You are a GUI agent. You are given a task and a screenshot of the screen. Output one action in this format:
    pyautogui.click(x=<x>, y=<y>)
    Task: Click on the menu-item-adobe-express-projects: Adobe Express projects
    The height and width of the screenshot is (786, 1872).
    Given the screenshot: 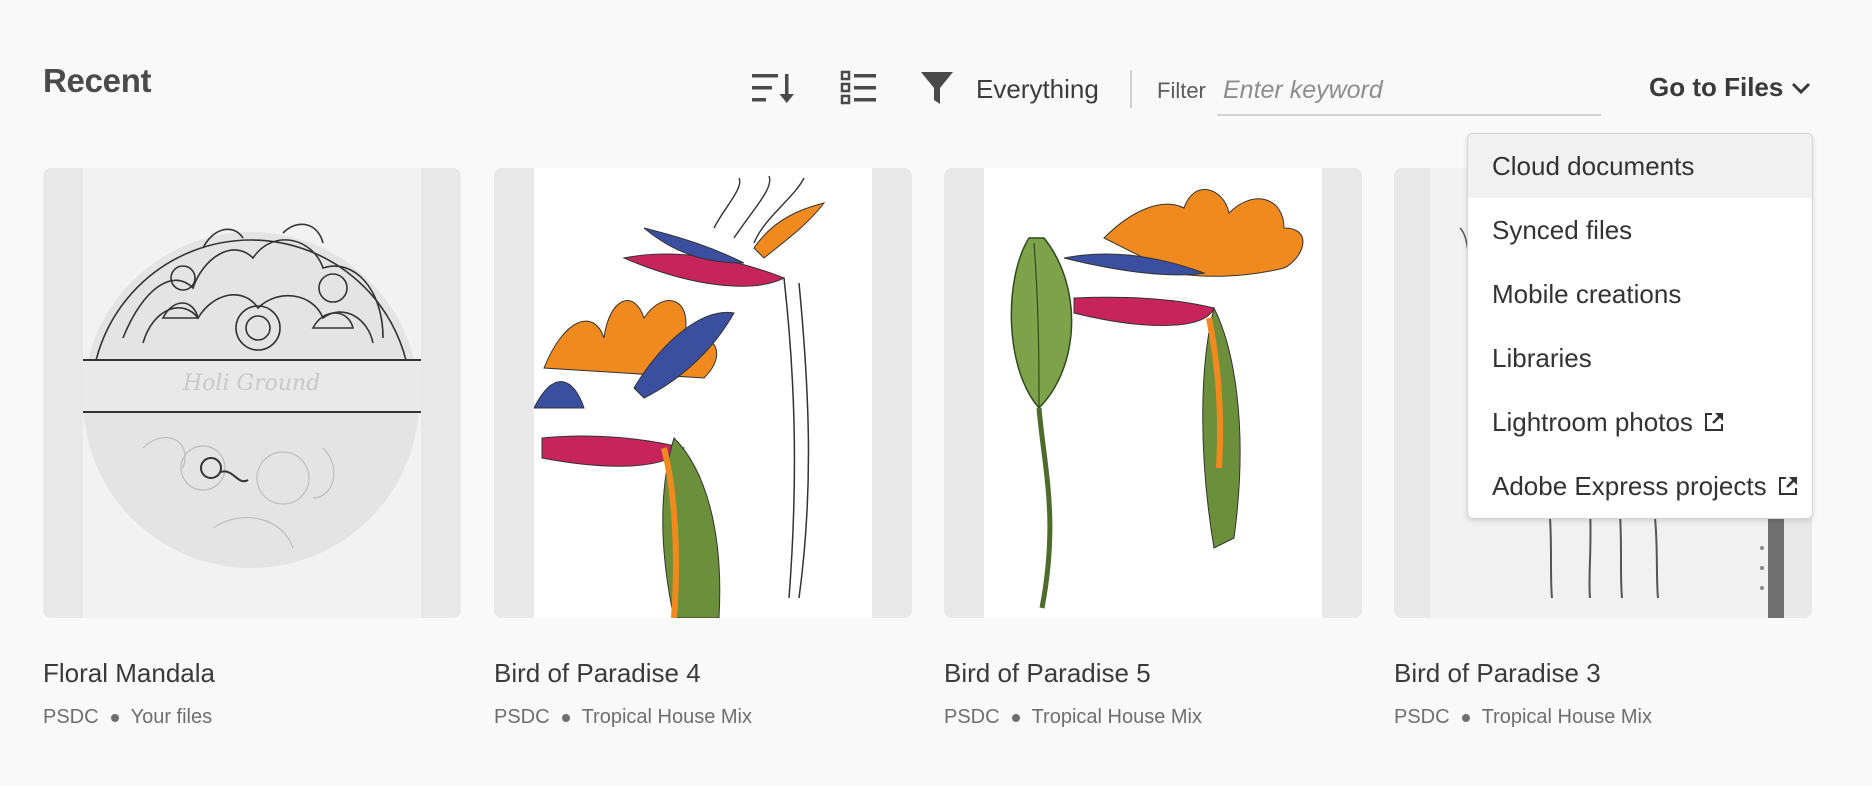 What is the action you would take?
    pyautogui.click(x=1640, y=486)
    